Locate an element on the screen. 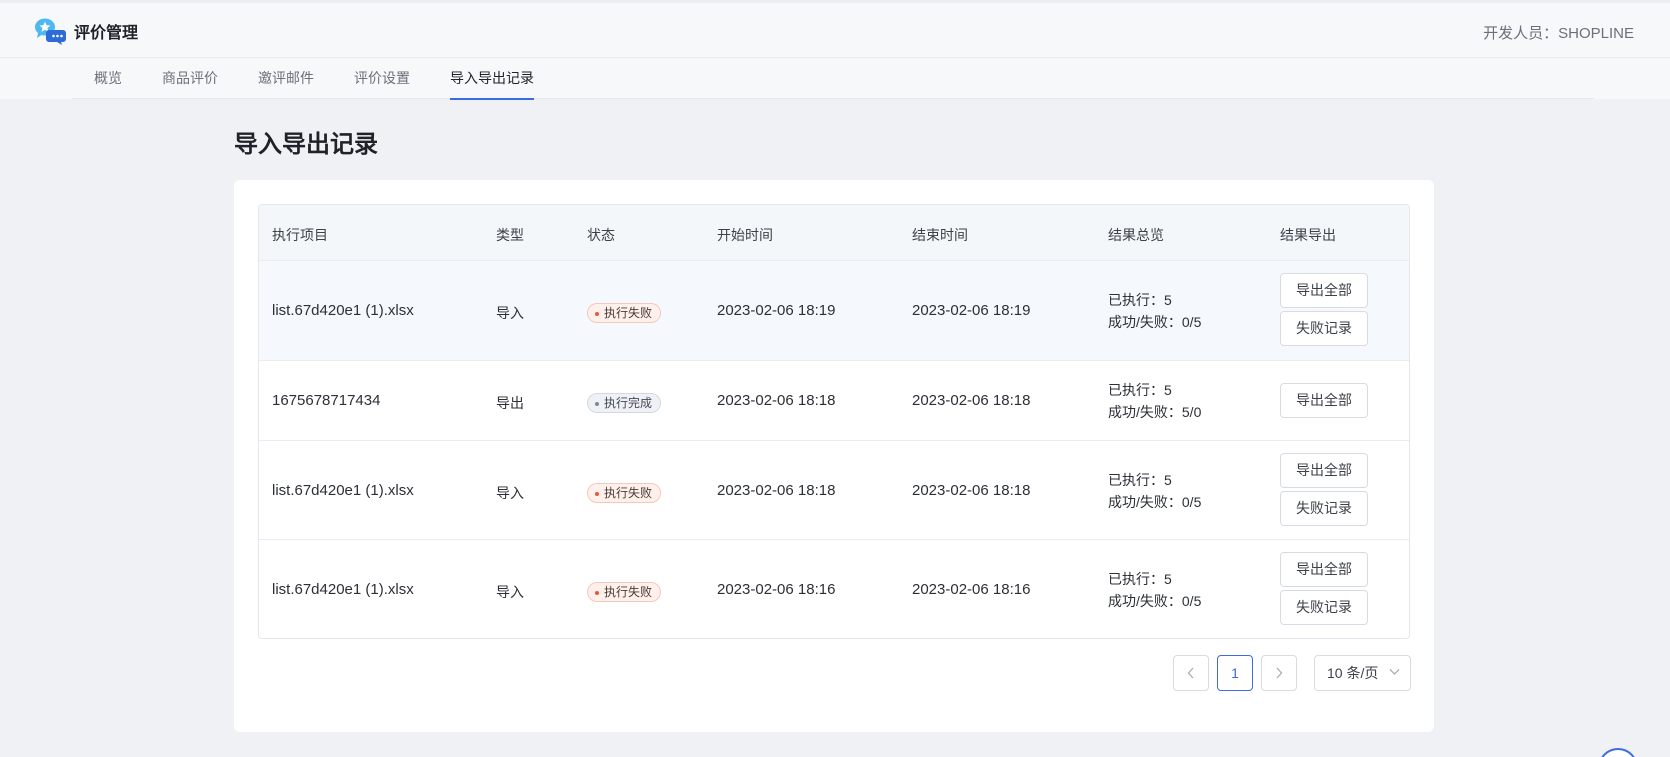 The height and width of the screenshot is (757, 1670). chevron-right-icon is located at coordinates (1279, 673).